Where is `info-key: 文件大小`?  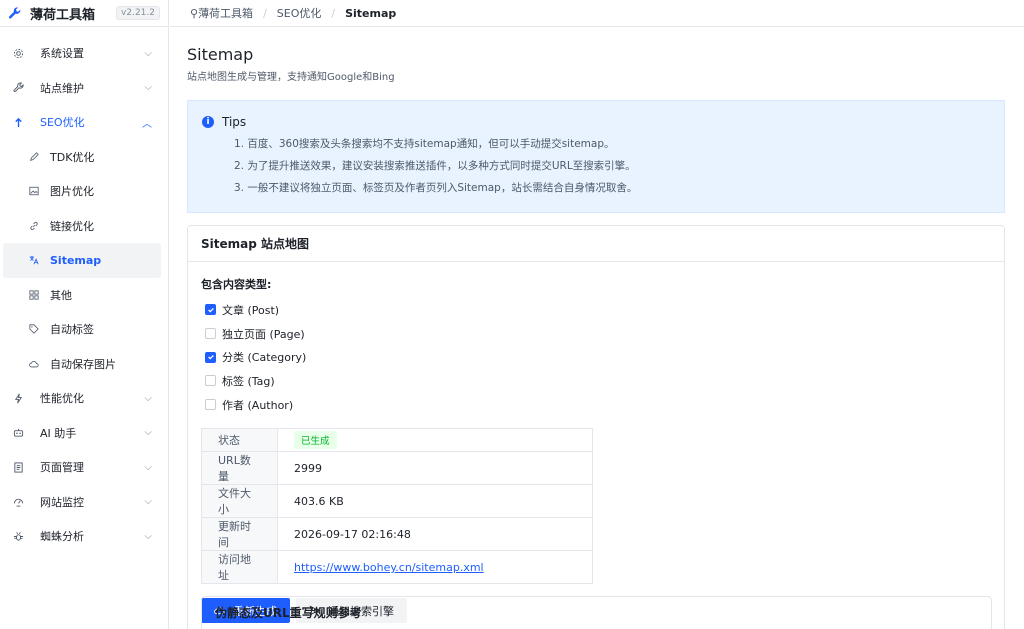 info-key: 文件大小 is located at coordinates (239, 501).